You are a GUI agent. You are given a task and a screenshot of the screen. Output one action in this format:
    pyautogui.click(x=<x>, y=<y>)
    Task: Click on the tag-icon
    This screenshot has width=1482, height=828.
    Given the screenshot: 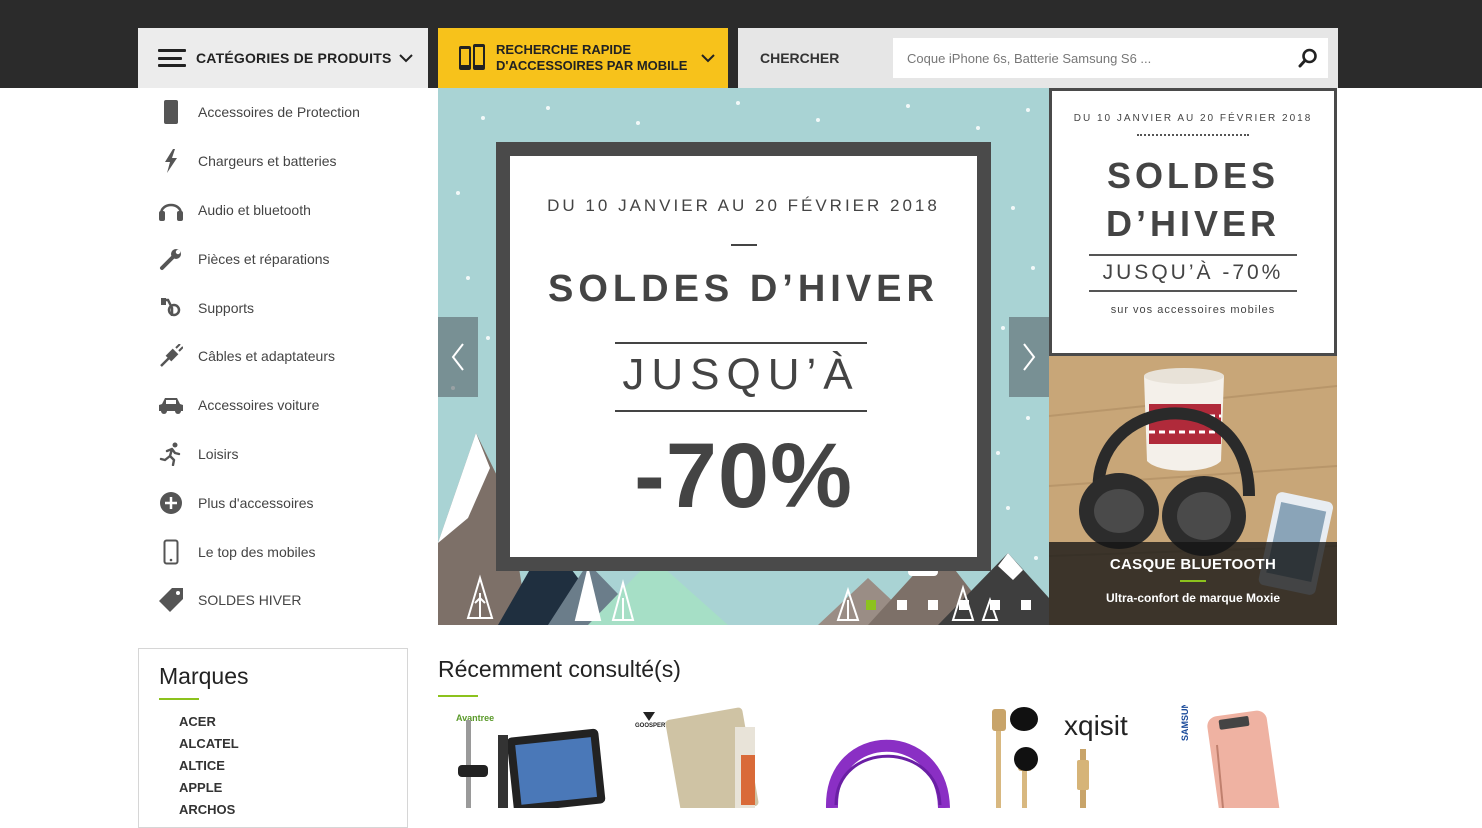 What is the action you would take?
    pyautogui.click(x=171, y=600)
    